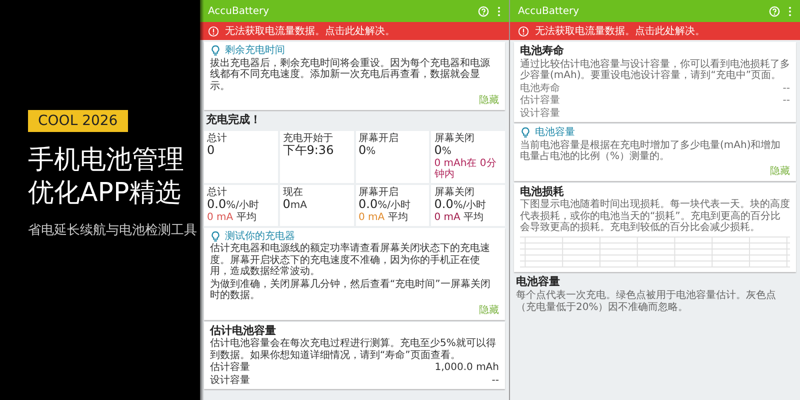  What do you see at coordinates (466, 368) in the screenshot?
I see `row-value: 1,000.0 mAh` at bounding box center [466, 368].